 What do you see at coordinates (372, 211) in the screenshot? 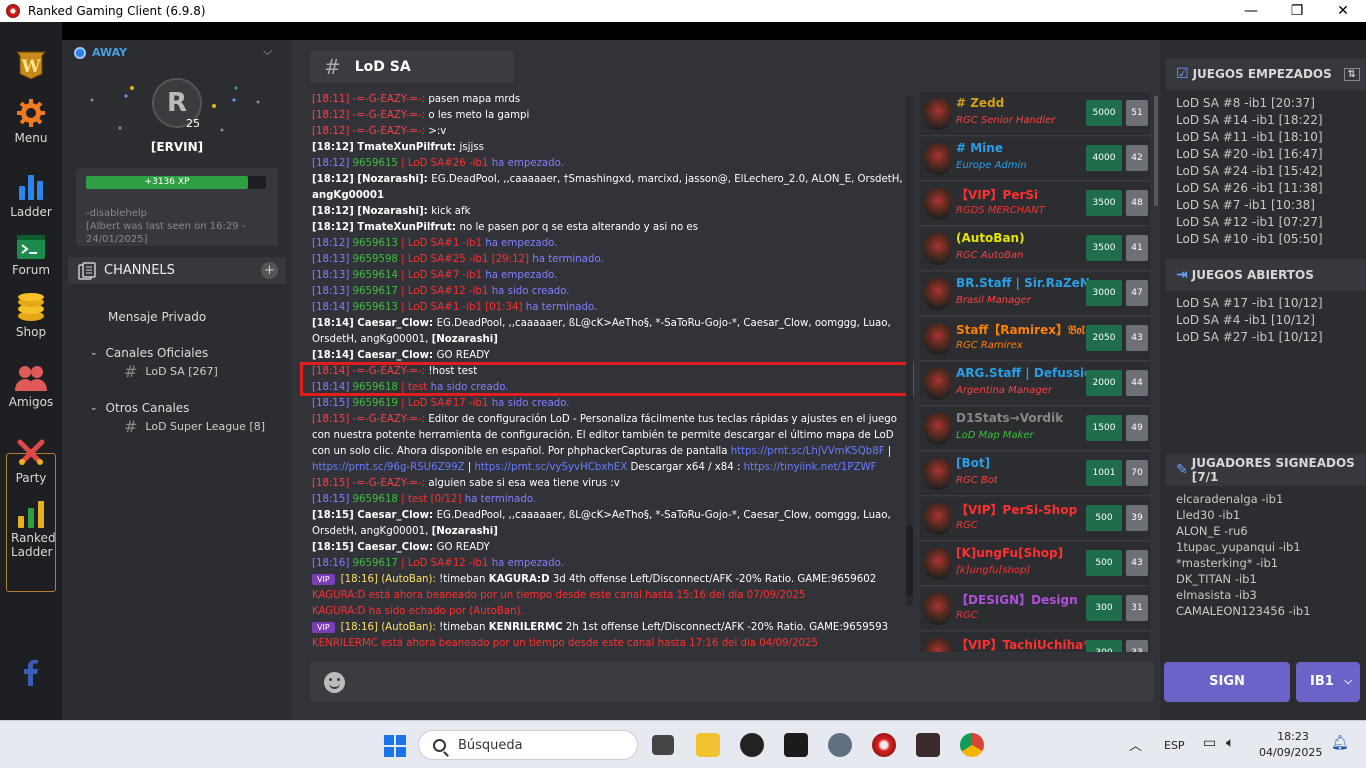
I see `chat-segment: [18:12] [Nozarashi]:` at bounding box center [372, 211].